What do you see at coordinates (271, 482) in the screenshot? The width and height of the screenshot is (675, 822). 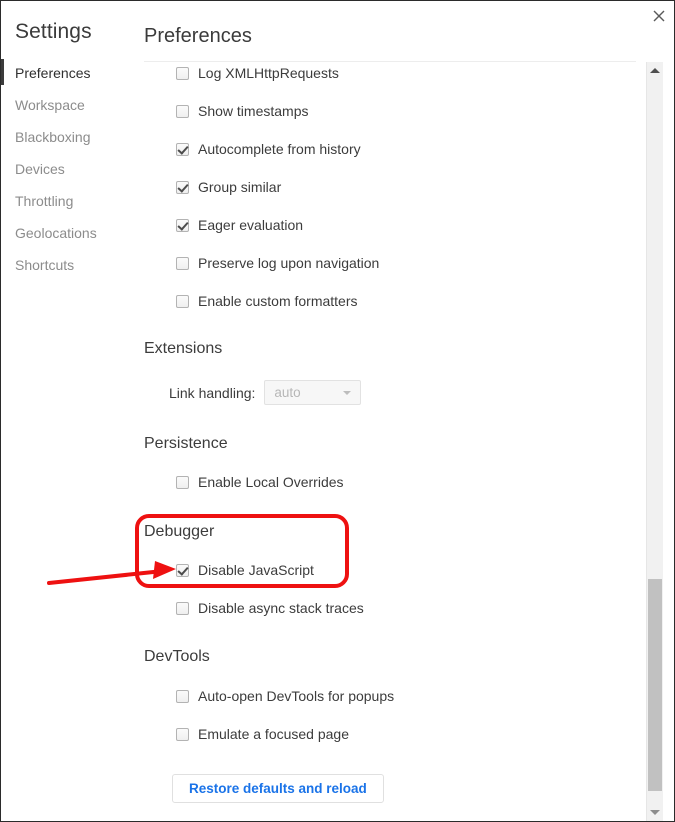 I see `checkbox-label: Enable Local Overrides` at bounding box center [271, 482].